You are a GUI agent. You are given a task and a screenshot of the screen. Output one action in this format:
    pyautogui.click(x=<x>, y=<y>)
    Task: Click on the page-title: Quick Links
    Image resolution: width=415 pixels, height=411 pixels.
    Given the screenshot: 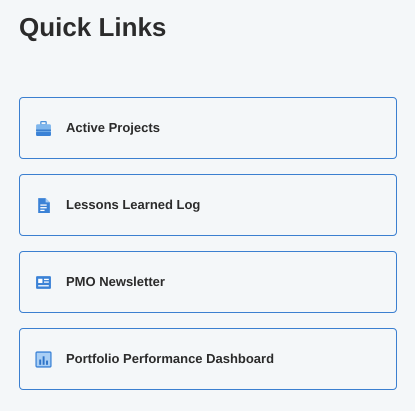 What is the action you would take?
    pyautogui.click(x=92, y=27)
    